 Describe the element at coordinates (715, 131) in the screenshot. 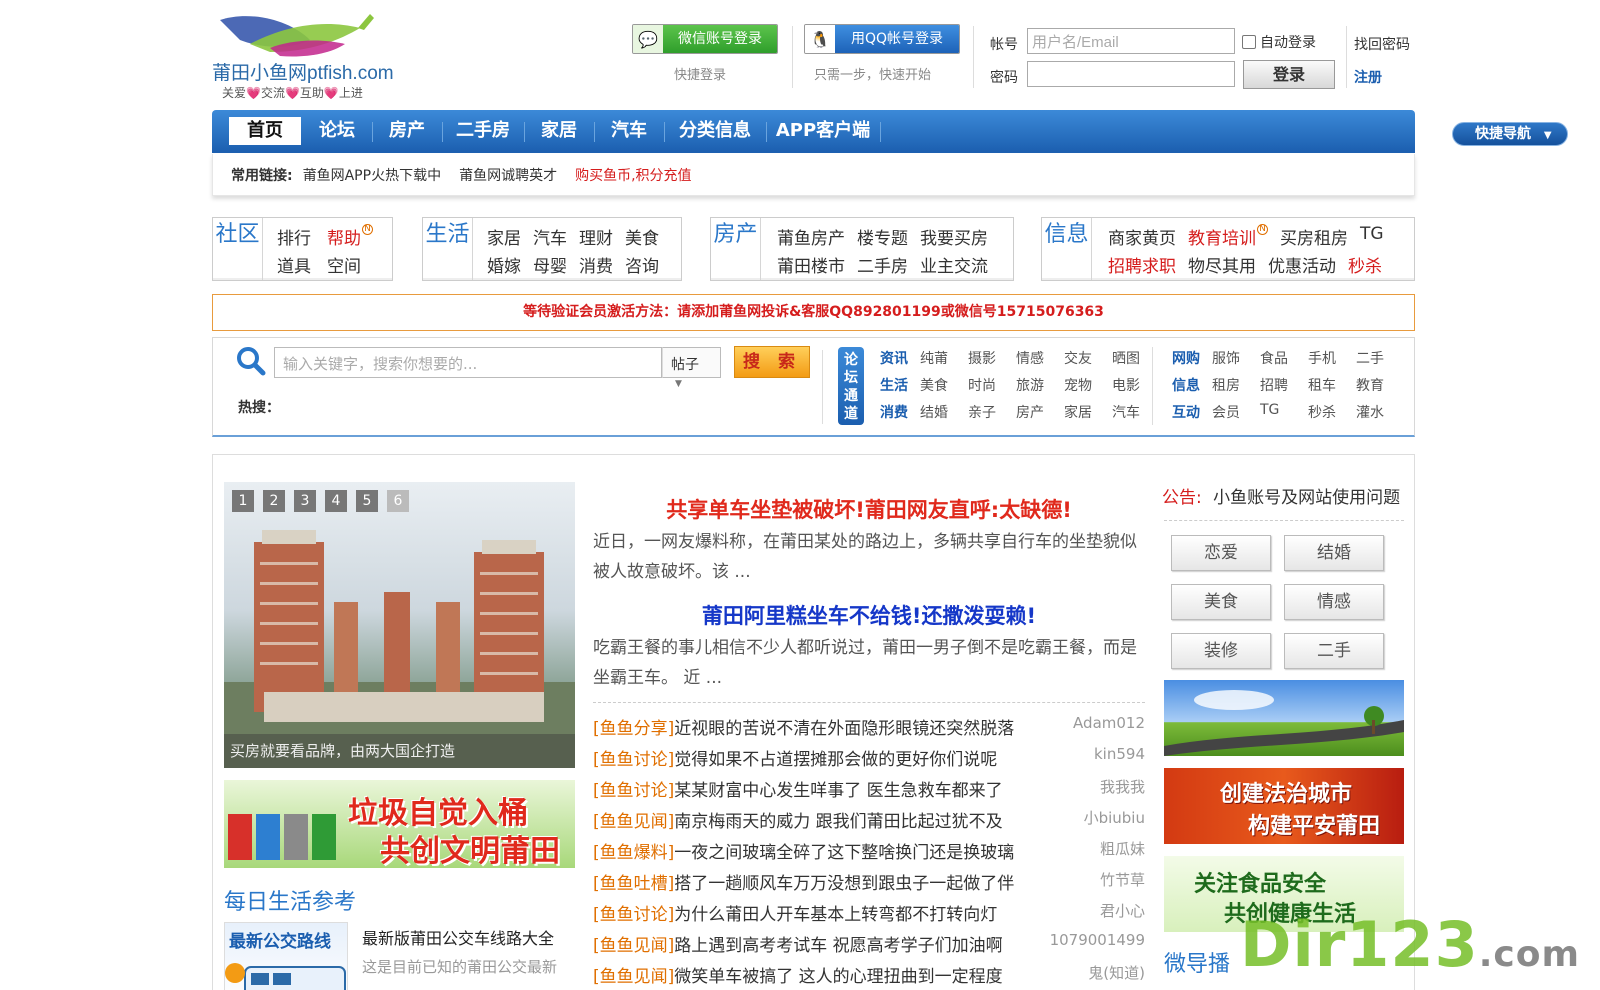

I see `nav-classifieds: 分类信息` at that location.